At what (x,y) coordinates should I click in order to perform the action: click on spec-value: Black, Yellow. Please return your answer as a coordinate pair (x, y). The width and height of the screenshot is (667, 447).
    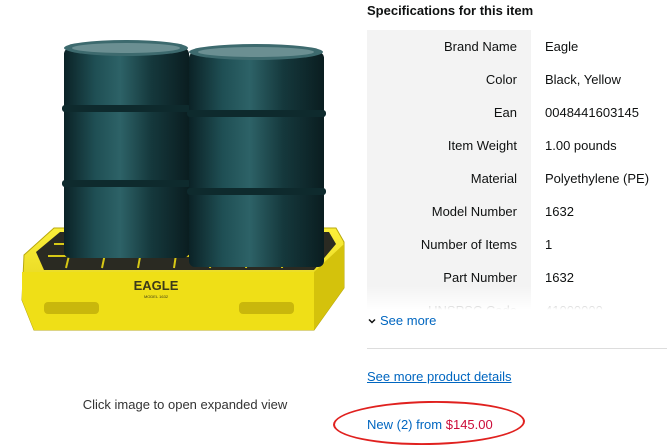
    Looking at the image, I should click on (583, 79).